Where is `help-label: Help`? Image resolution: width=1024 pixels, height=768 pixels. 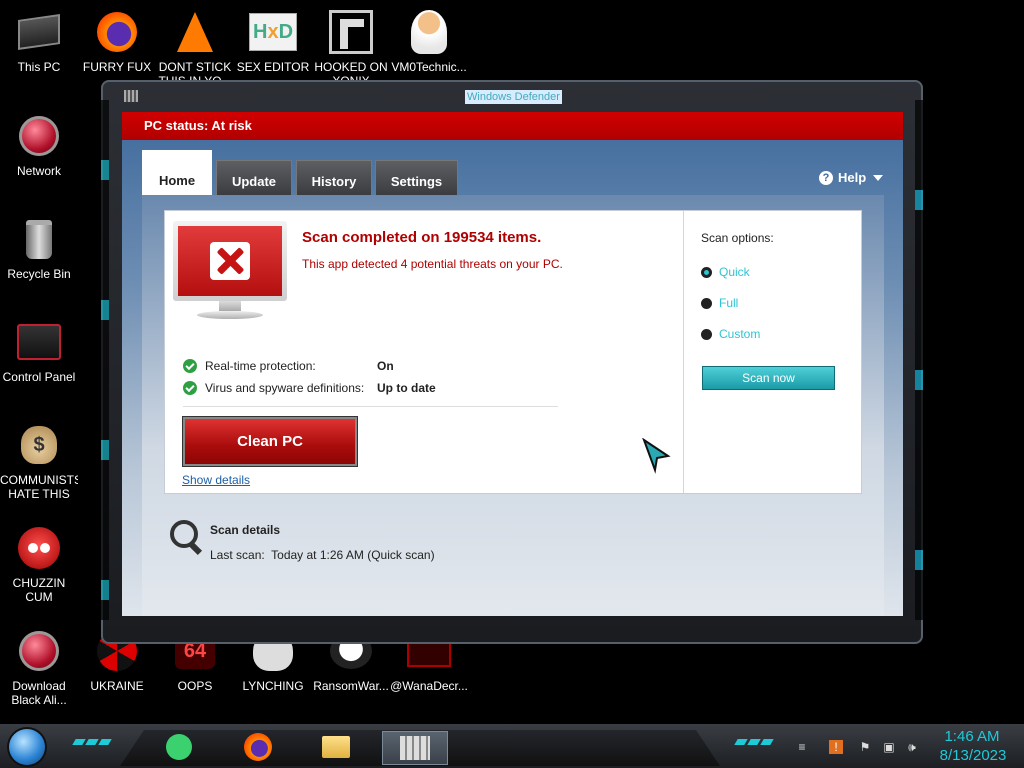 help-label: Help is located at coordinates (852, 177).